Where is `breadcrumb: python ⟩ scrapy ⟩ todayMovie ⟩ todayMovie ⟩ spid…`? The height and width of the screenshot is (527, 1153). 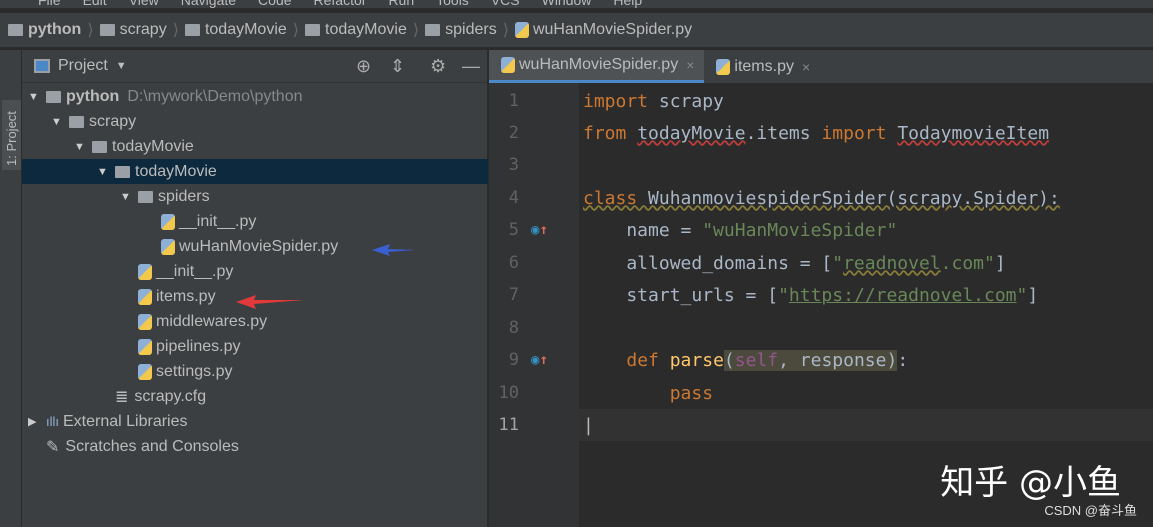 breadcrumb: python ⟩ scrapy ⟩ todayMovie ⟩ todayMovie ⟩ spid… is located at coordinates (576, 30).